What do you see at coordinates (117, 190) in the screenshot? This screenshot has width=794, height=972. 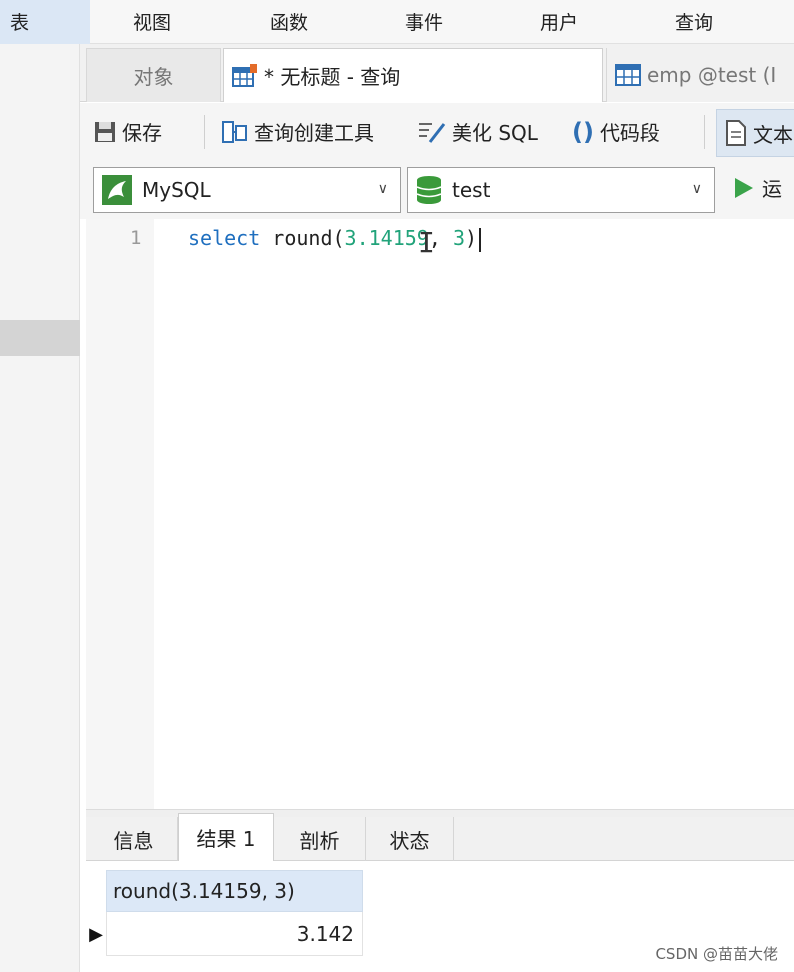 I see `mysql-icon` at bounding box center [117, 190].